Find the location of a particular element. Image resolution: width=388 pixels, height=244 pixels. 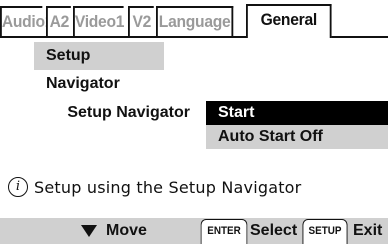

info-icon: i is located at coordinates (18, 187).